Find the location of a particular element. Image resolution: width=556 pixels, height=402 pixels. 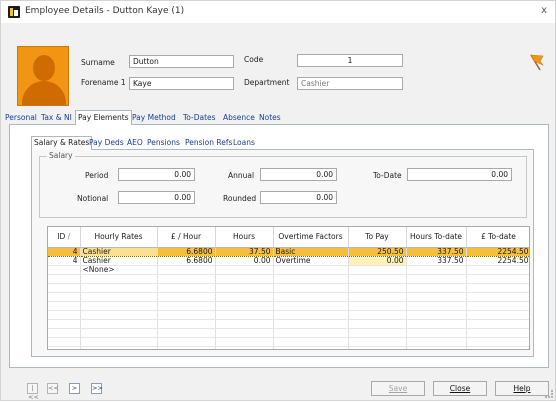

table-row: <None> is located at coordinates (288, 270).